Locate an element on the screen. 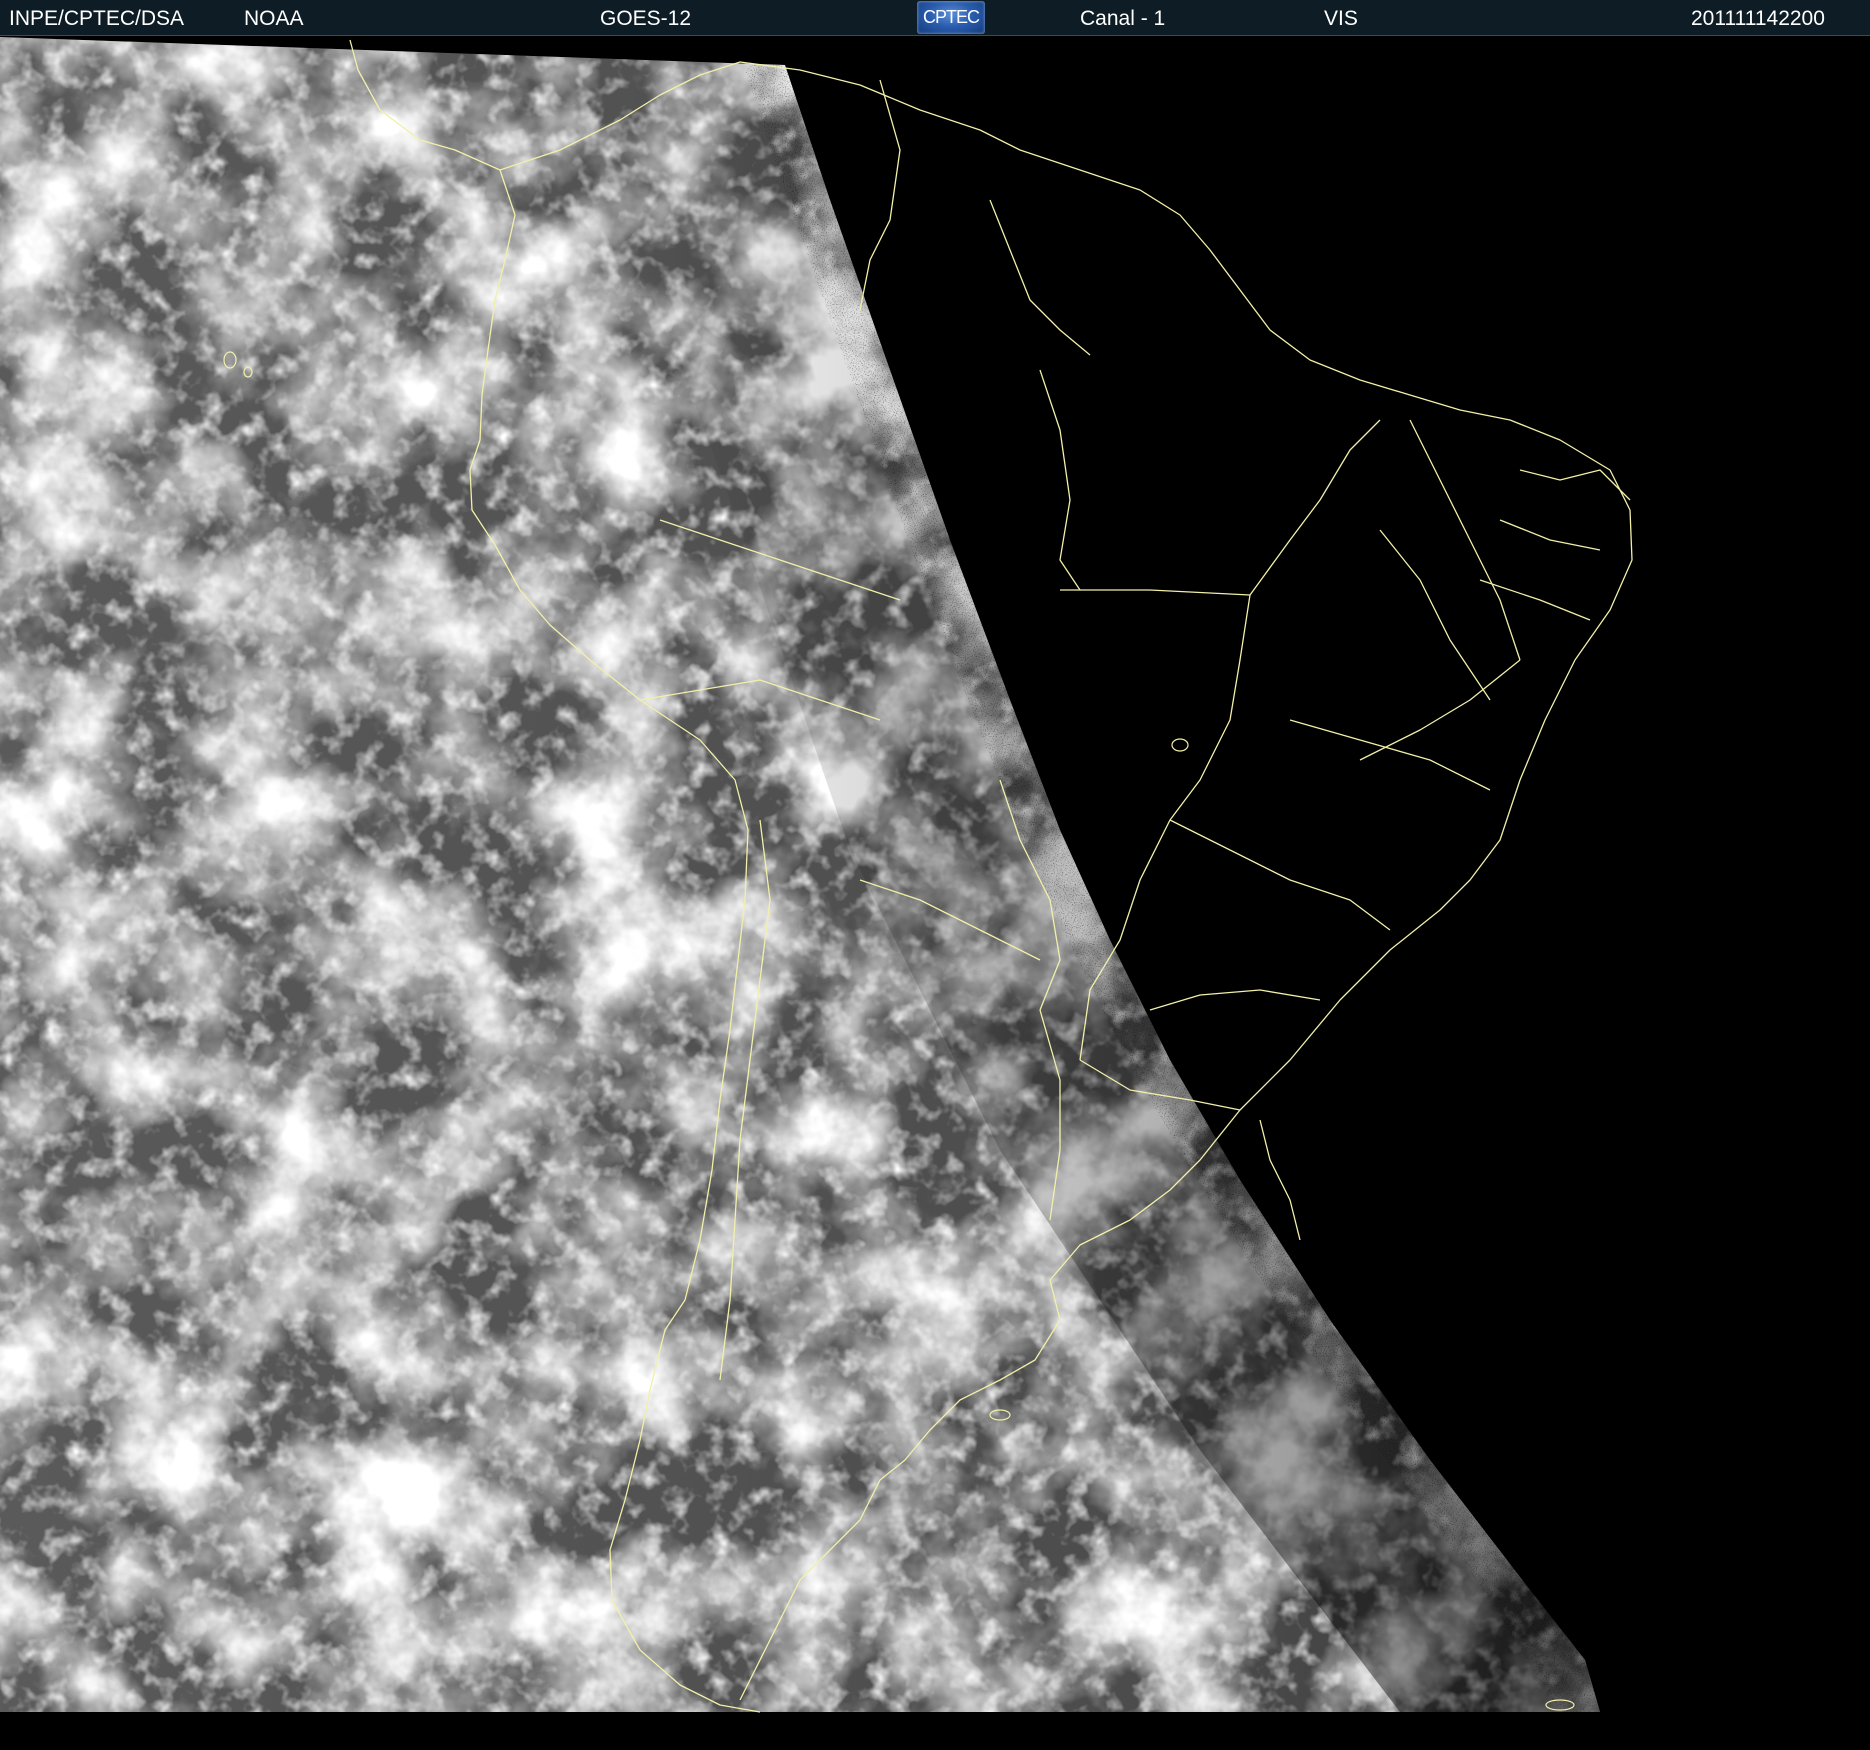 The image size is (1870, 1750). source-label: NOAA is located at coordinates (274, 18).